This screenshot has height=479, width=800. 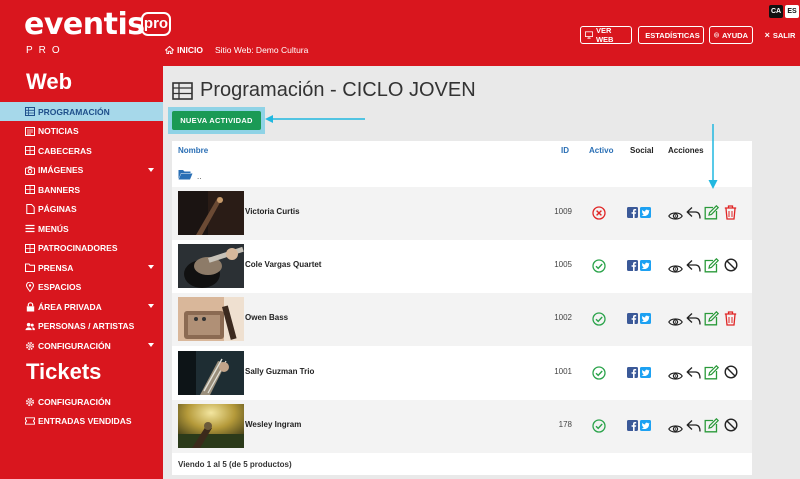 What do you see at coordinates (81, 111) in the screenshot?
I see `sidebar-web-item-0: PROGRAMACIÓN` at bounding box center [81, 111].